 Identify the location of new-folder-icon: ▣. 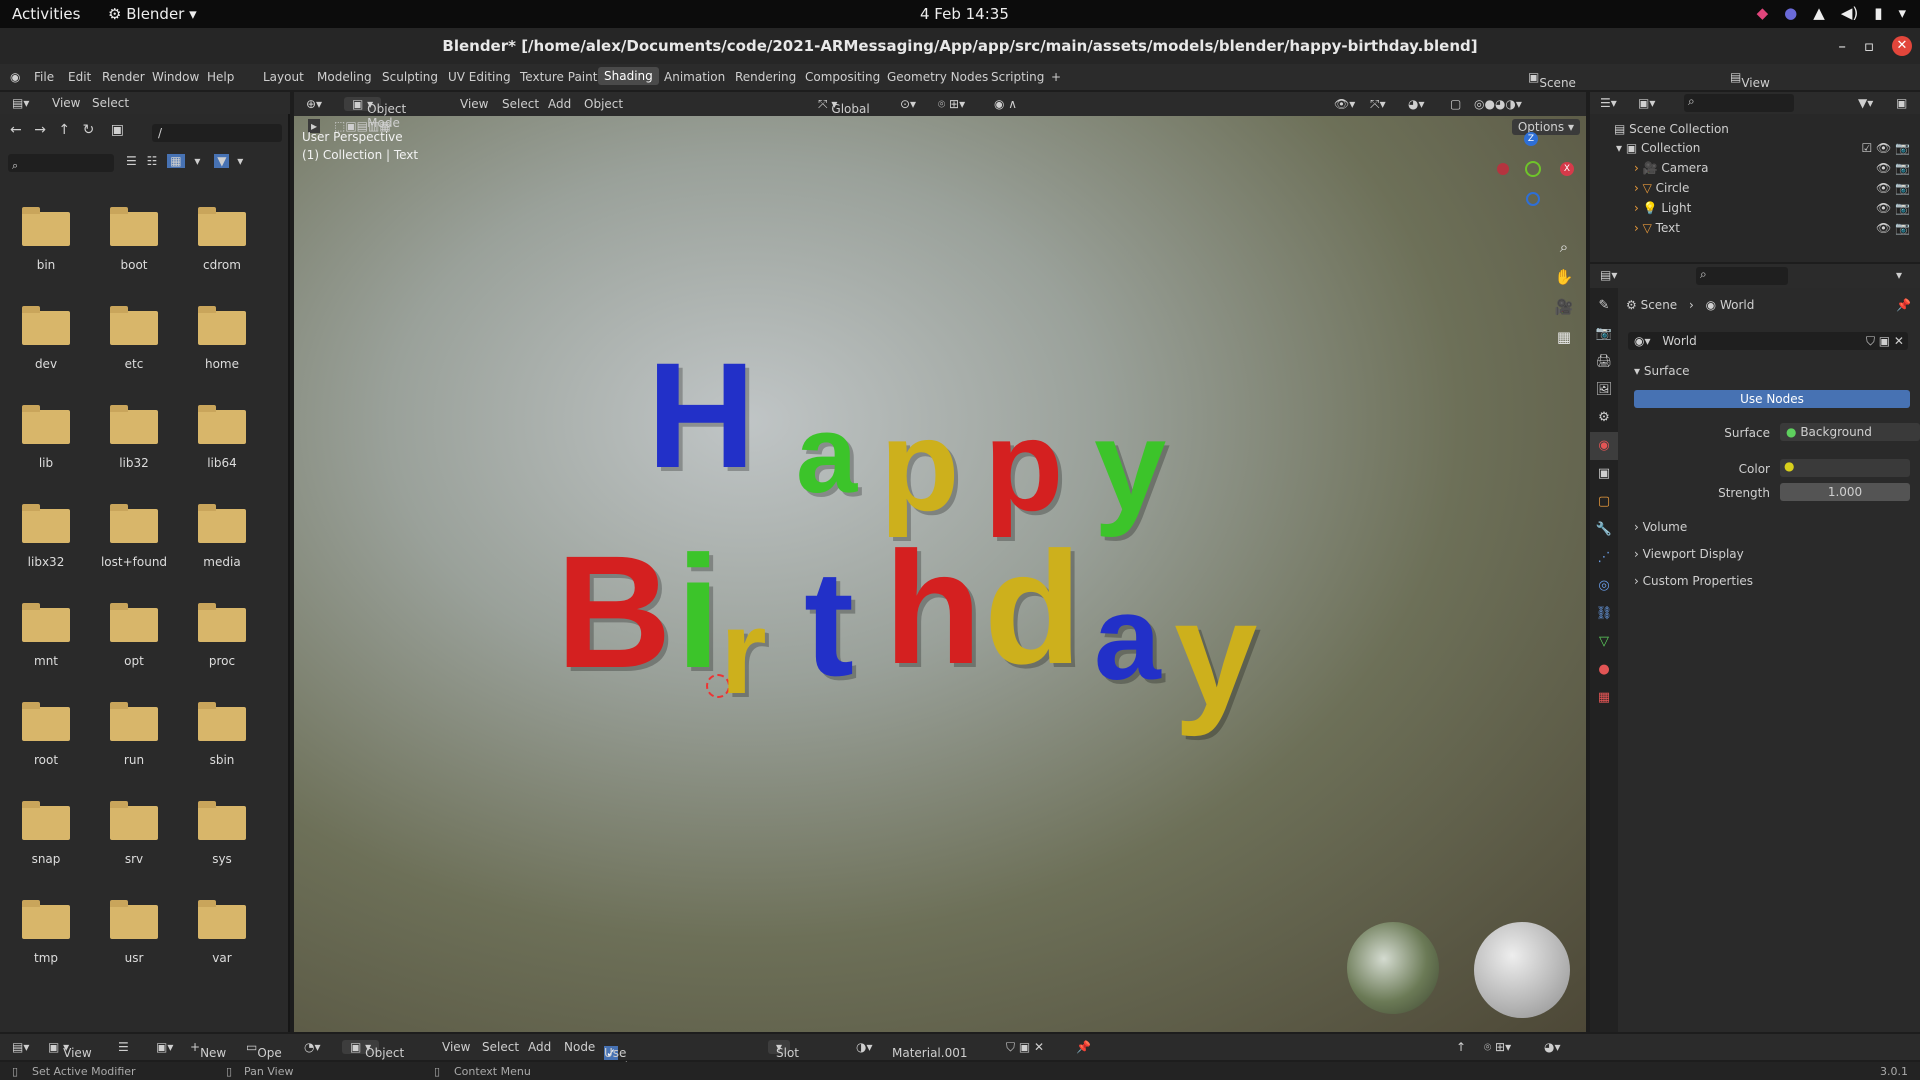
(117, 130).